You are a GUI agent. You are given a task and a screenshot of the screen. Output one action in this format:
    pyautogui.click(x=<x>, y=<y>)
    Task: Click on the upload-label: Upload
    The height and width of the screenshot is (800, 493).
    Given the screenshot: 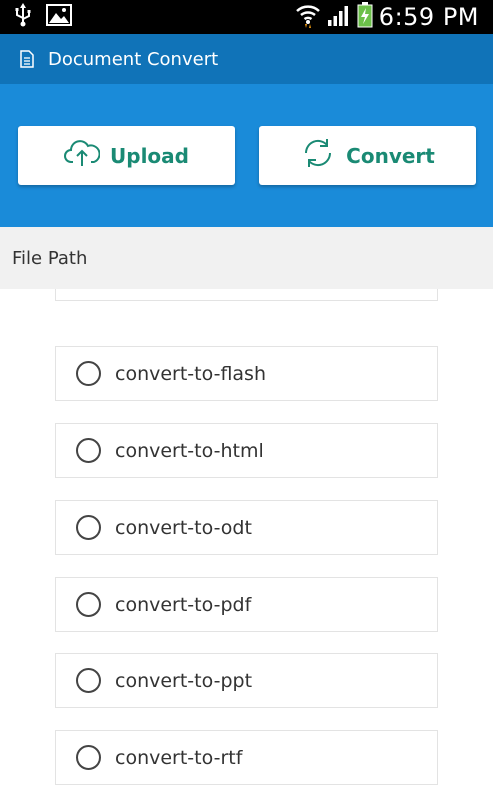 What is the action you would take?
    pyautogui.click(x=149, y=155)
    